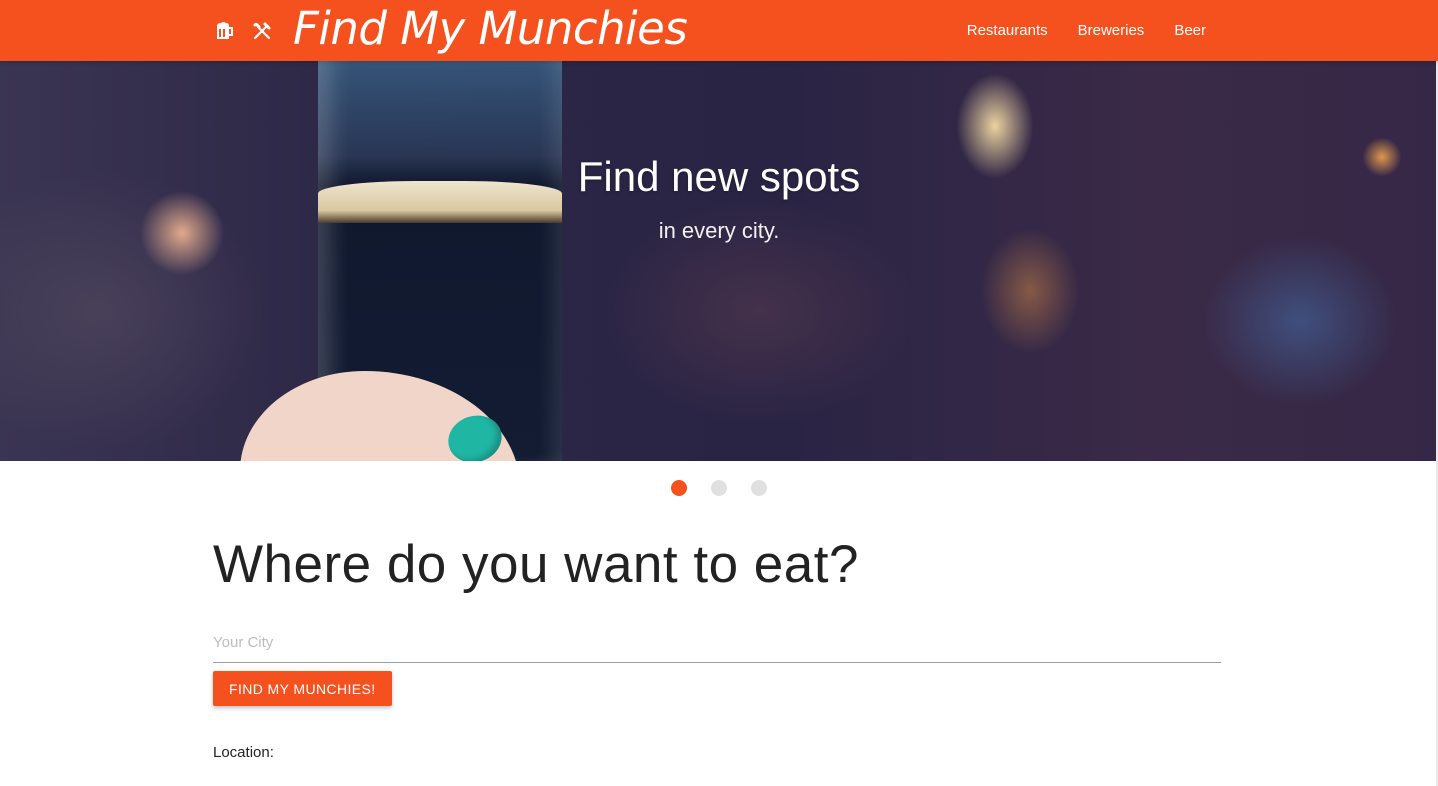 The width and height of the screenshot is (1438, 786). Describe the element at coordinates (302, 688) in the screenshot. I see `find-munchies-button: FIND MY MUNCHIES!` at that location.